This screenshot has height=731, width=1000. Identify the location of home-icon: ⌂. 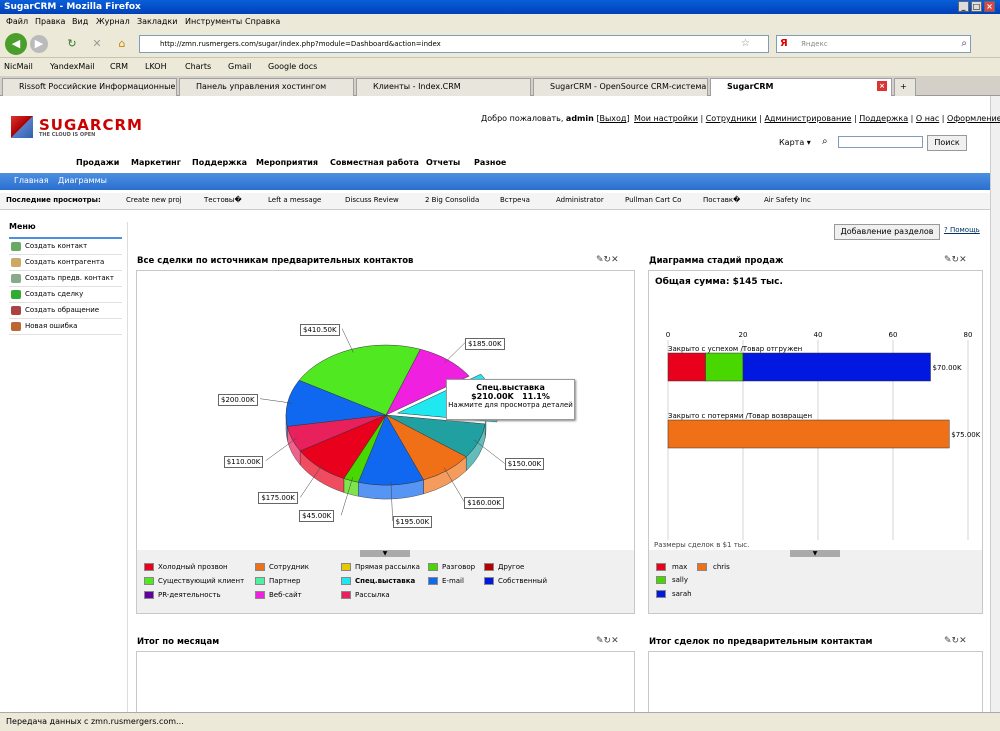
(122, 44).